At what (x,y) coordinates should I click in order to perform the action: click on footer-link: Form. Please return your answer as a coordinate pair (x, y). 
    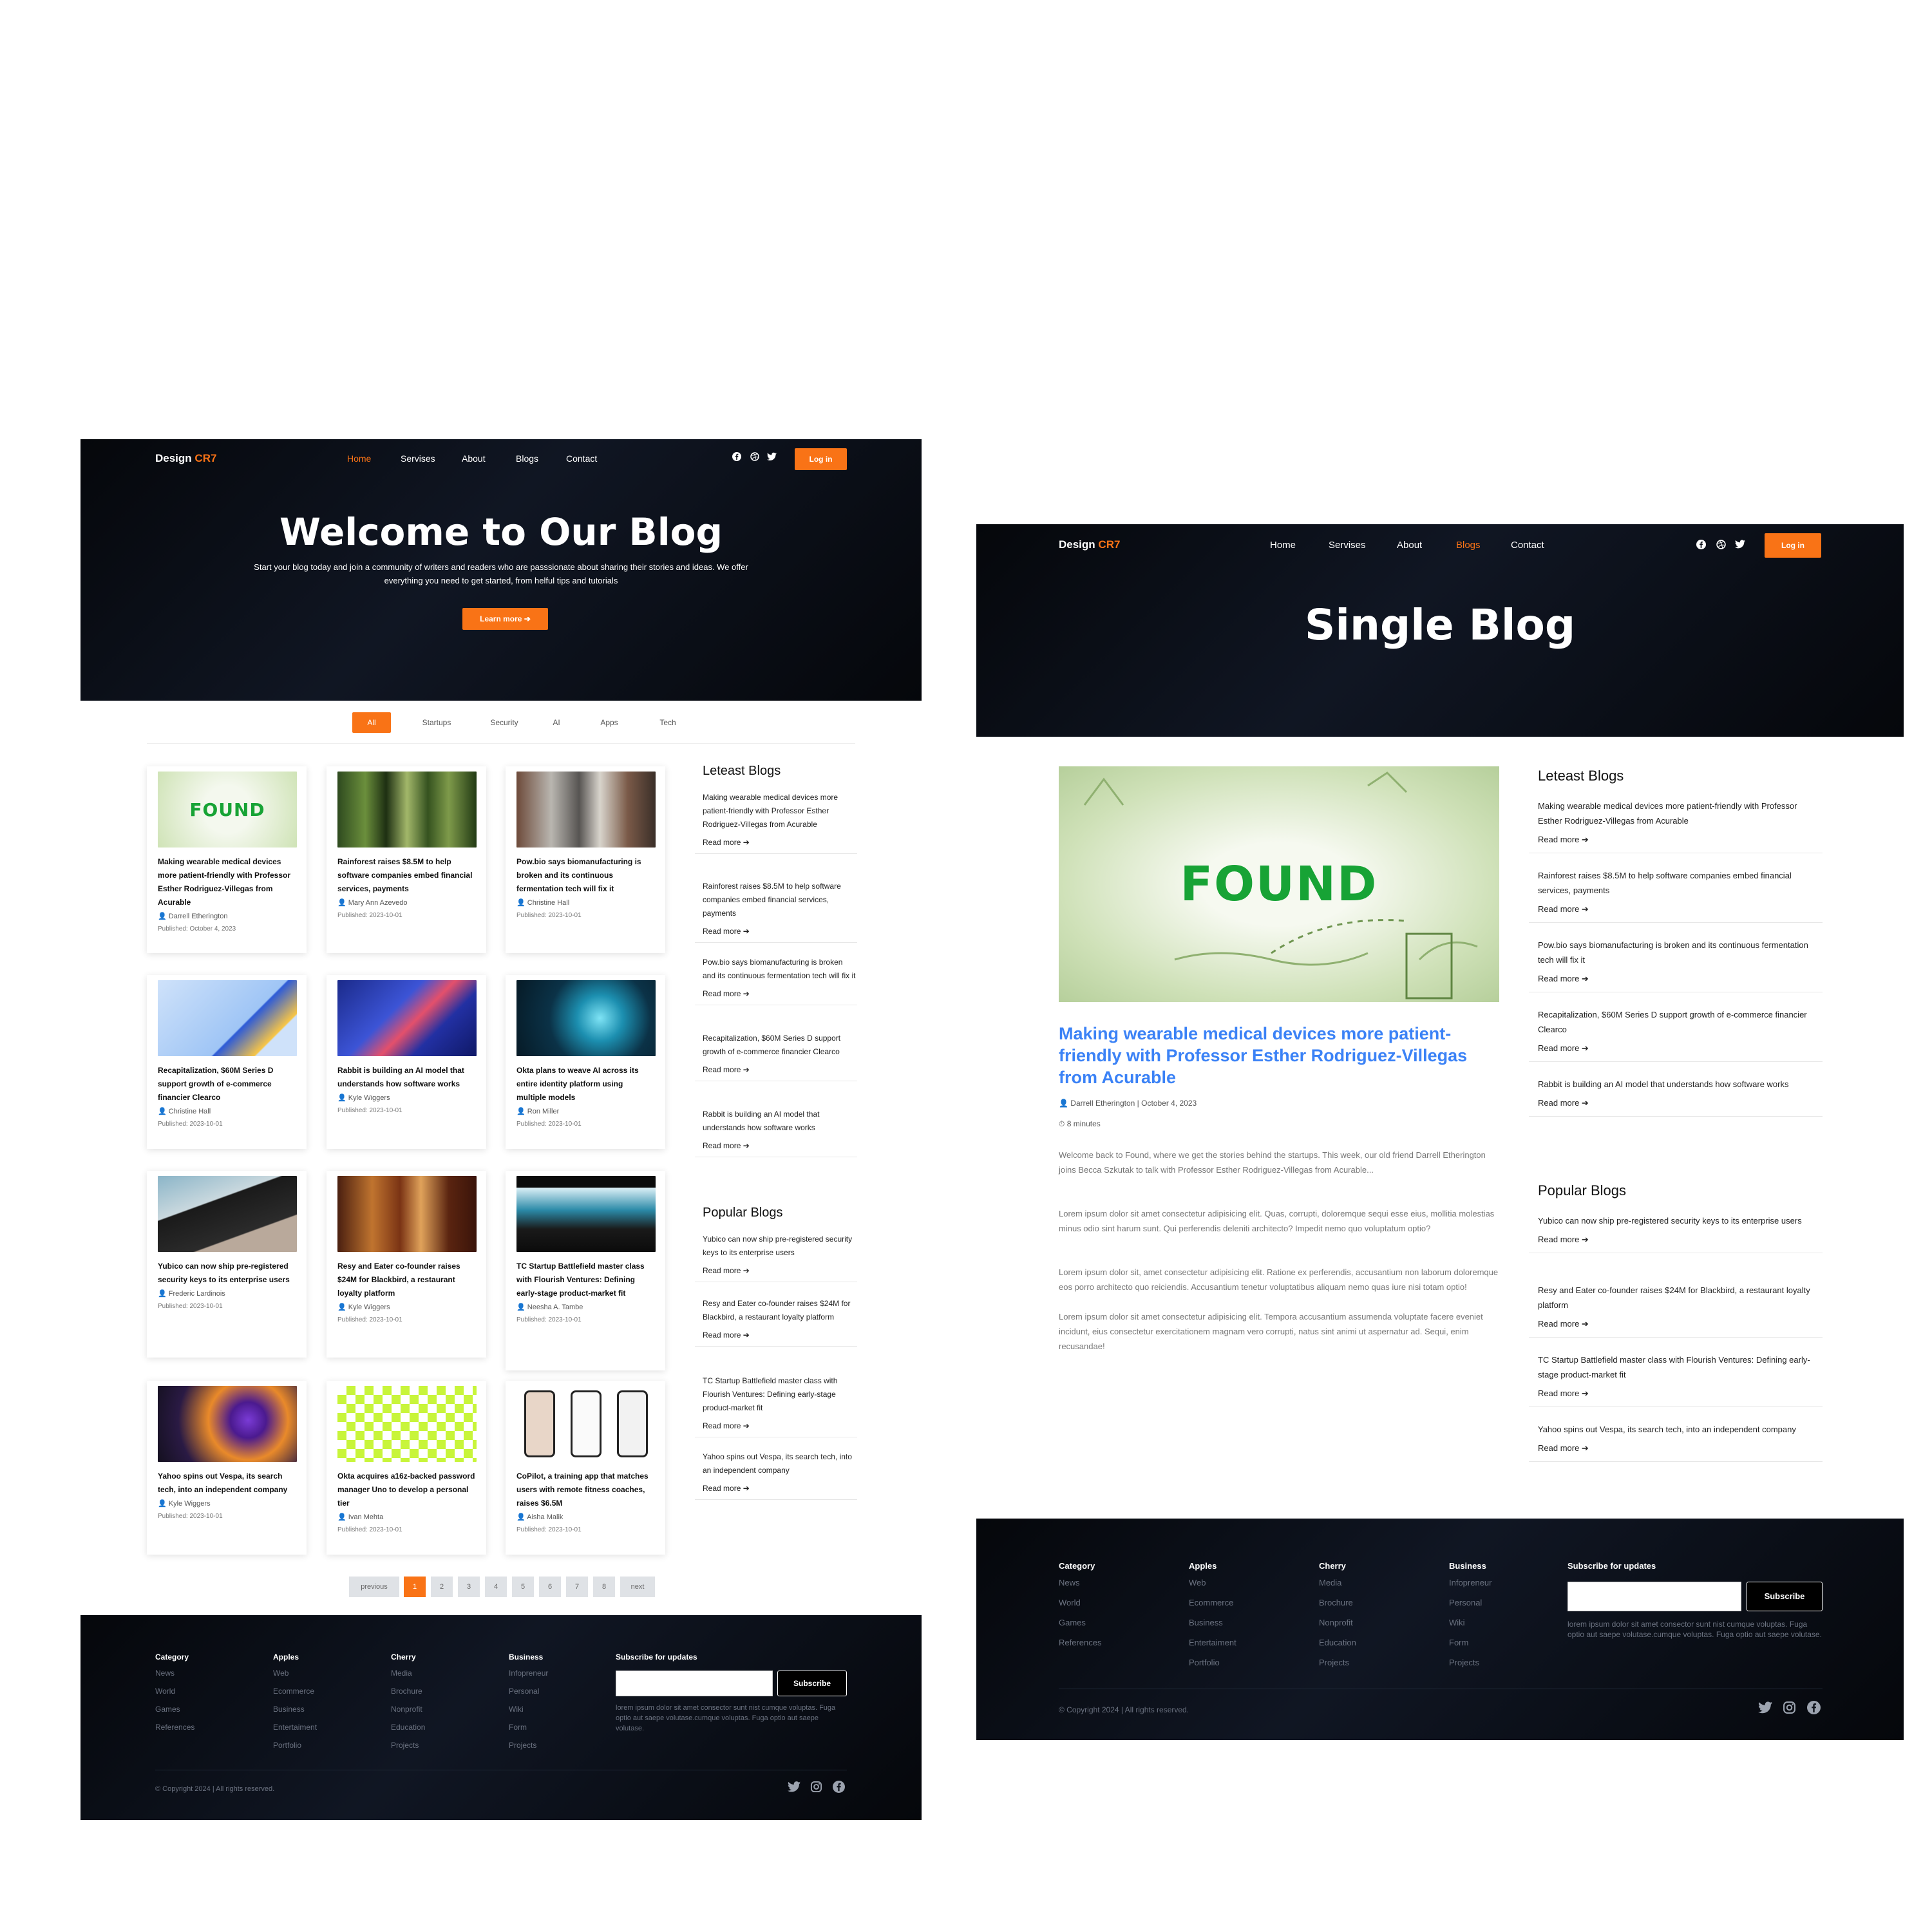
    Looking at the image, I should click on (1459, 1643).